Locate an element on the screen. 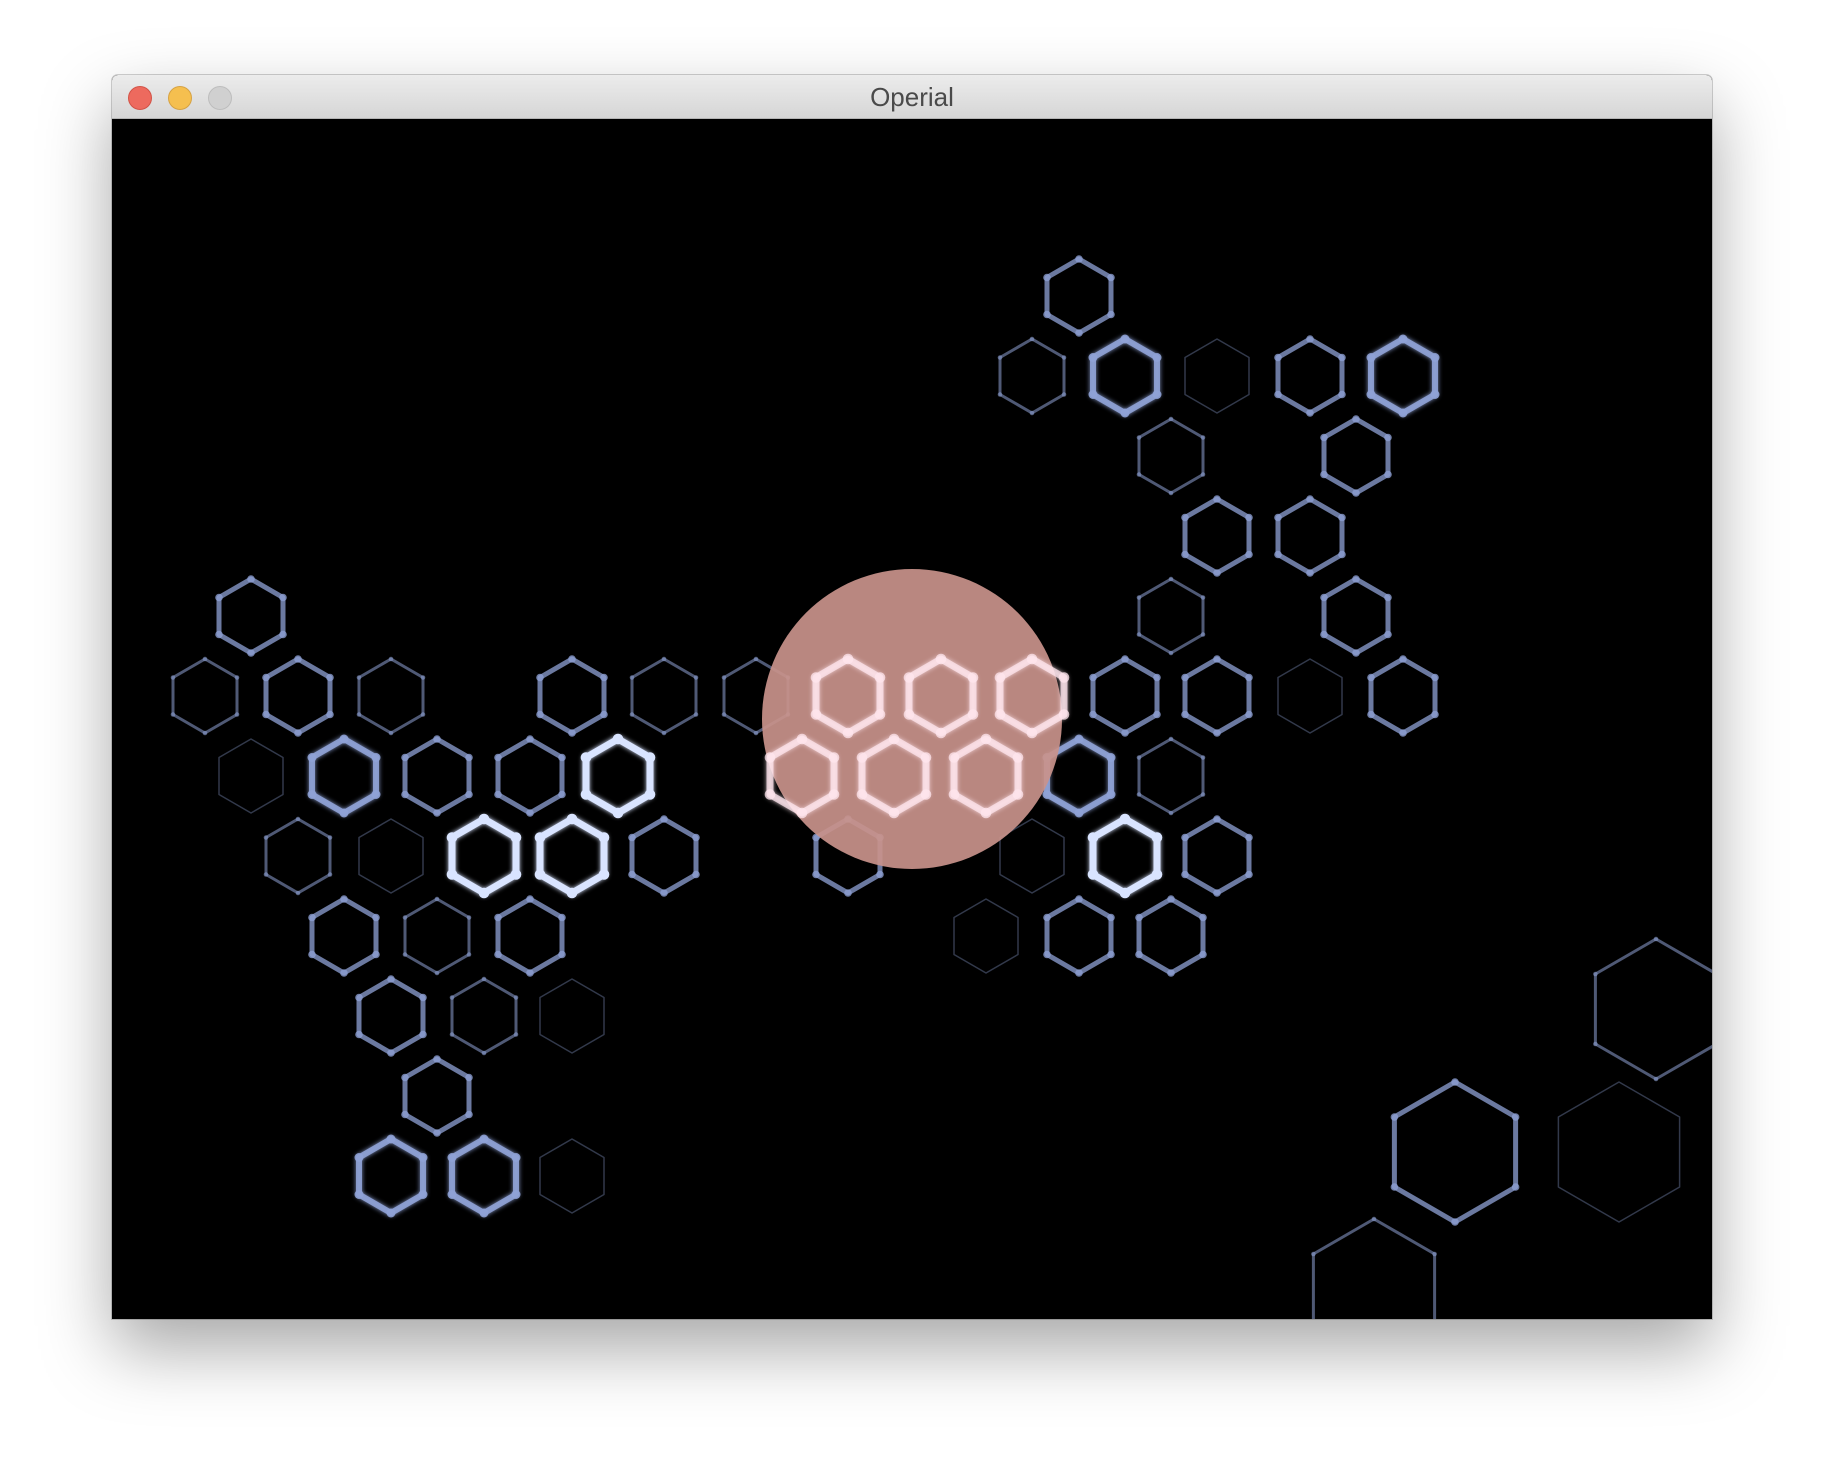 Image resolution: width=1824 pixels, height=1468 pixels. title-bar: Operial is located at coordinates (912, 97).